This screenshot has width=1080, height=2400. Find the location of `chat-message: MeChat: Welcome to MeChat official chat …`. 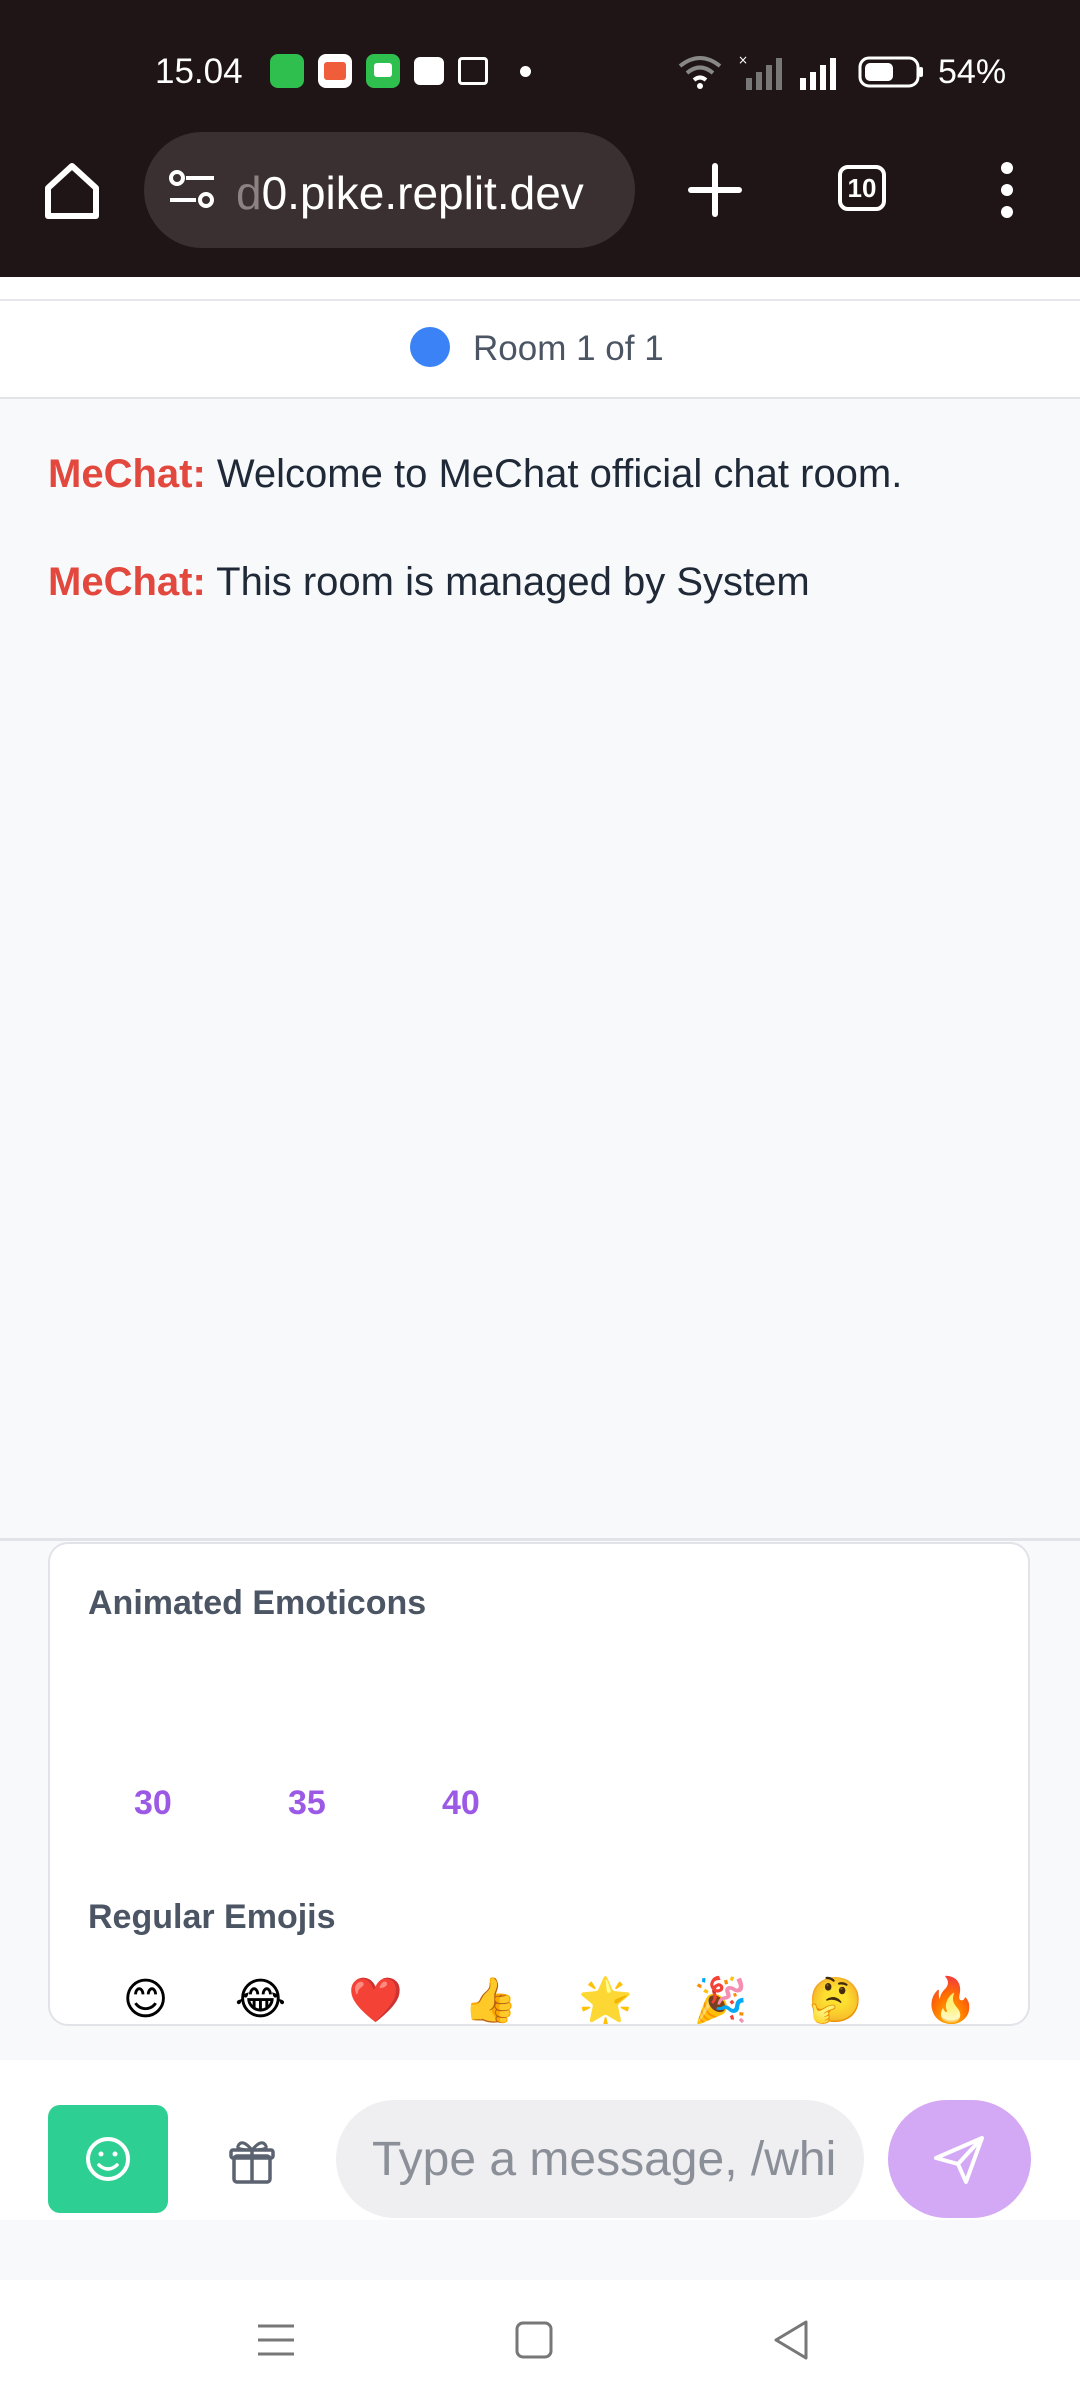

chat-message: MeChat: Welcome to MeChat official chat … is located at coordinates (475, 474).